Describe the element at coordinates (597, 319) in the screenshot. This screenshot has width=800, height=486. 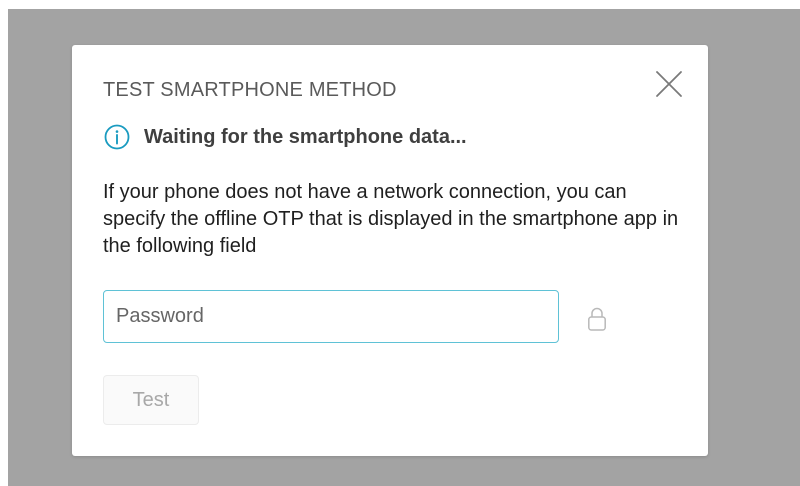
I see `lock-icon` at that location.